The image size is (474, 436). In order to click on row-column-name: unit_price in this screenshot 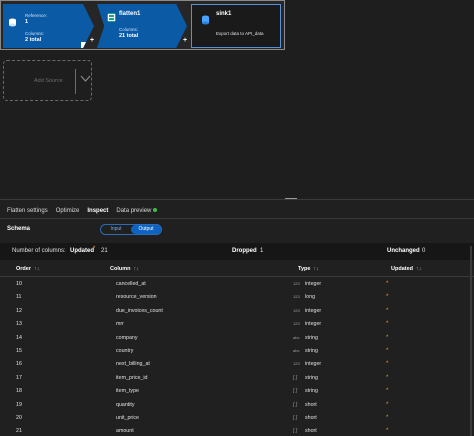, I will do `click(127, 417)`.